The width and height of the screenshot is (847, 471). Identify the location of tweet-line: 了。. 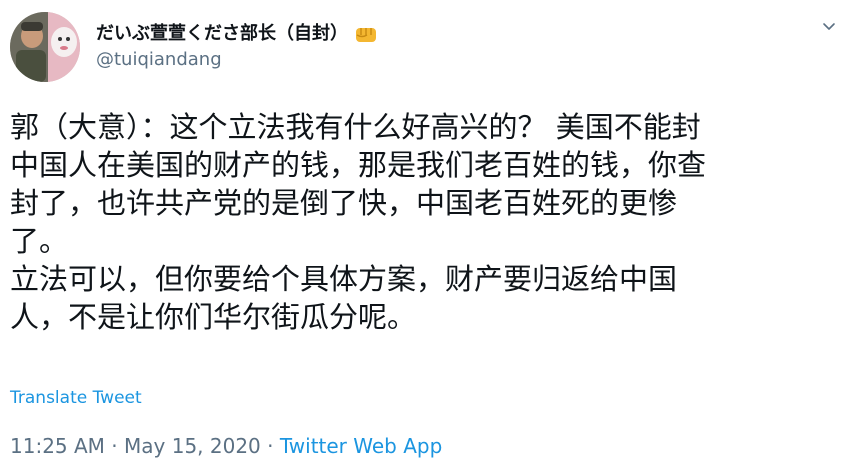
(39, 241).